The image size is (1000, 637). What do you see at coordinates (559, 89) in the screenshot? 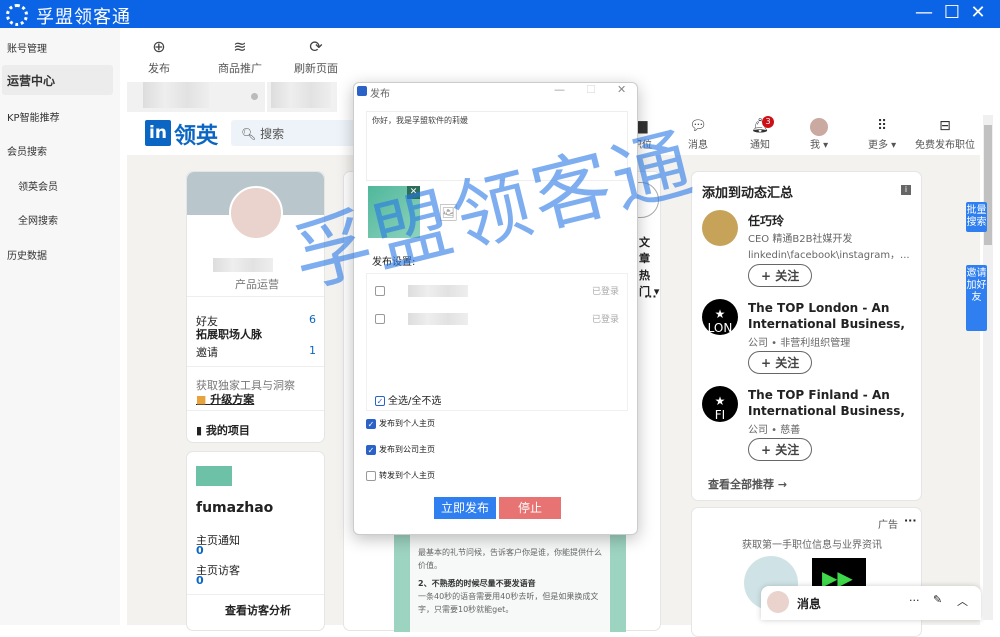
I see `dialog-minimize-button: —` at bounding box center [559, 89].